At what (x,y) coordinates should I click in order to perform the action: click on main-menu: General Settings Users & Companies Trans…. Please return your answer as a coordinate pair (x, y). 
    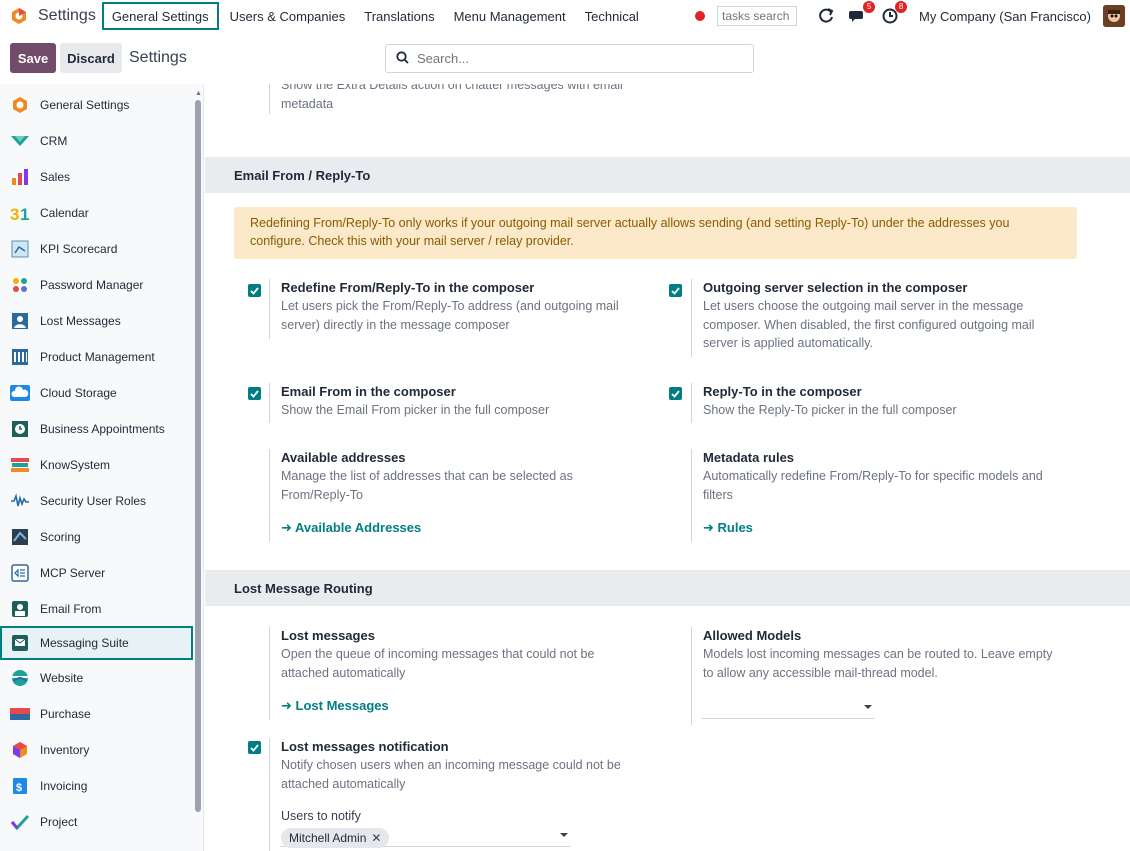
    Looking at the image, I should click on (375, 16).